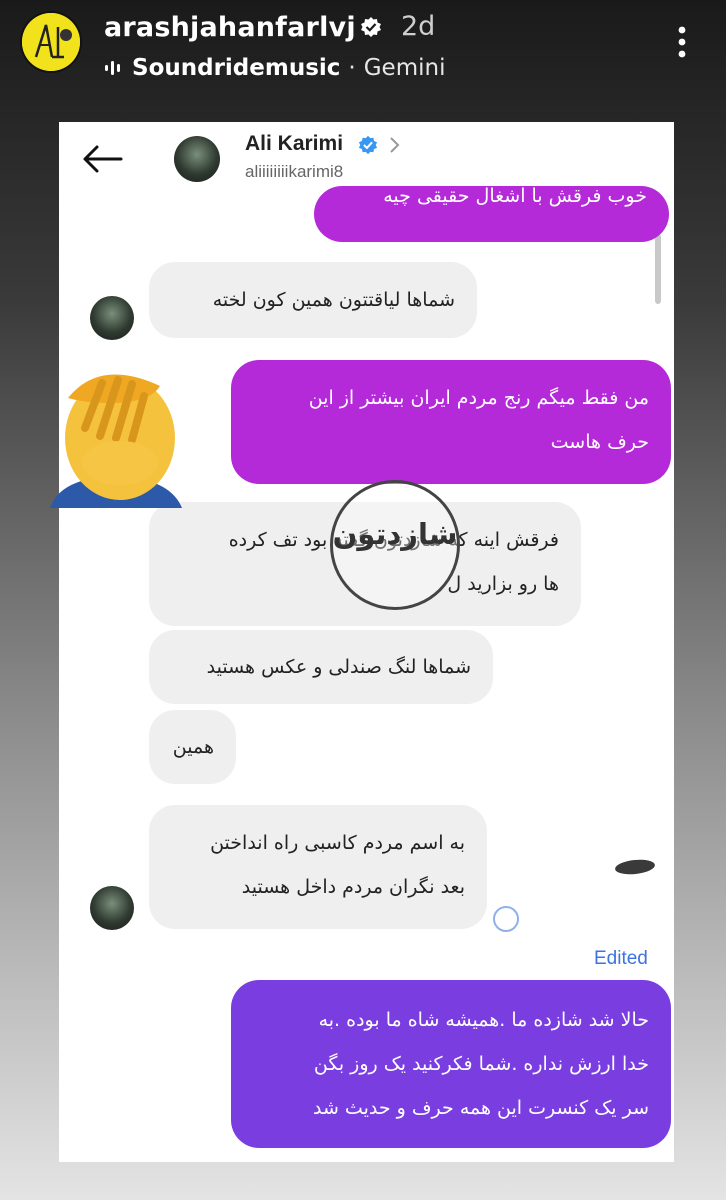 The height and width of the screenshot is (1200, 726). What do you see at coordinates (294, 171) in the screenshot?
I see `dm-handle: aliiiiiiiikarimi8` at bounding box center [294, 171].